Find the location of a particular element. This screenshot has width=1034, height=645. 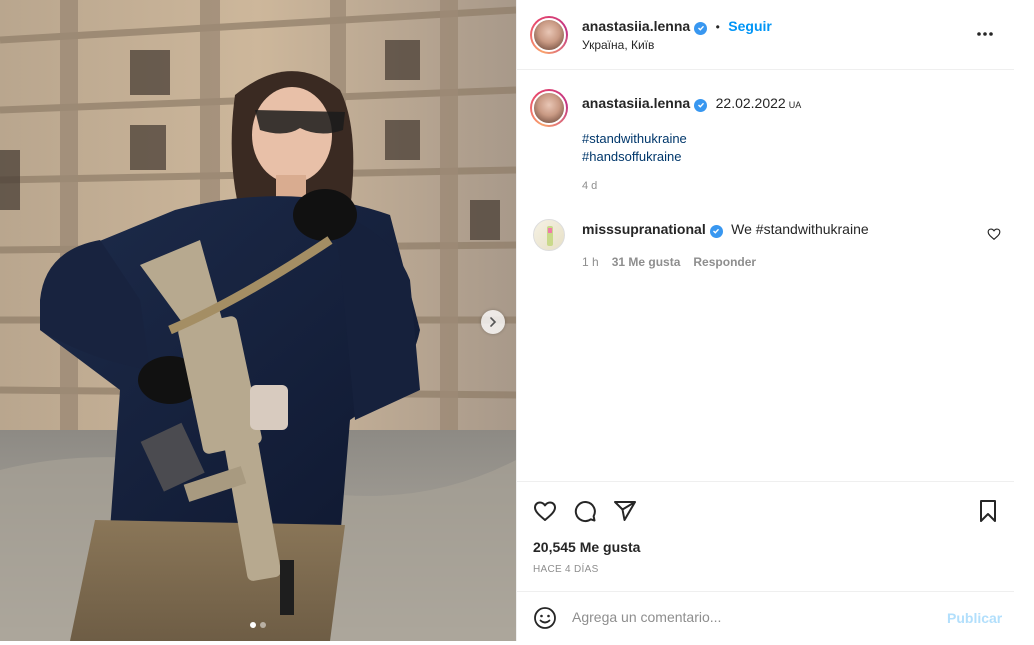

caption-date: 22.02.2022 is located at coordinates (750, 103).